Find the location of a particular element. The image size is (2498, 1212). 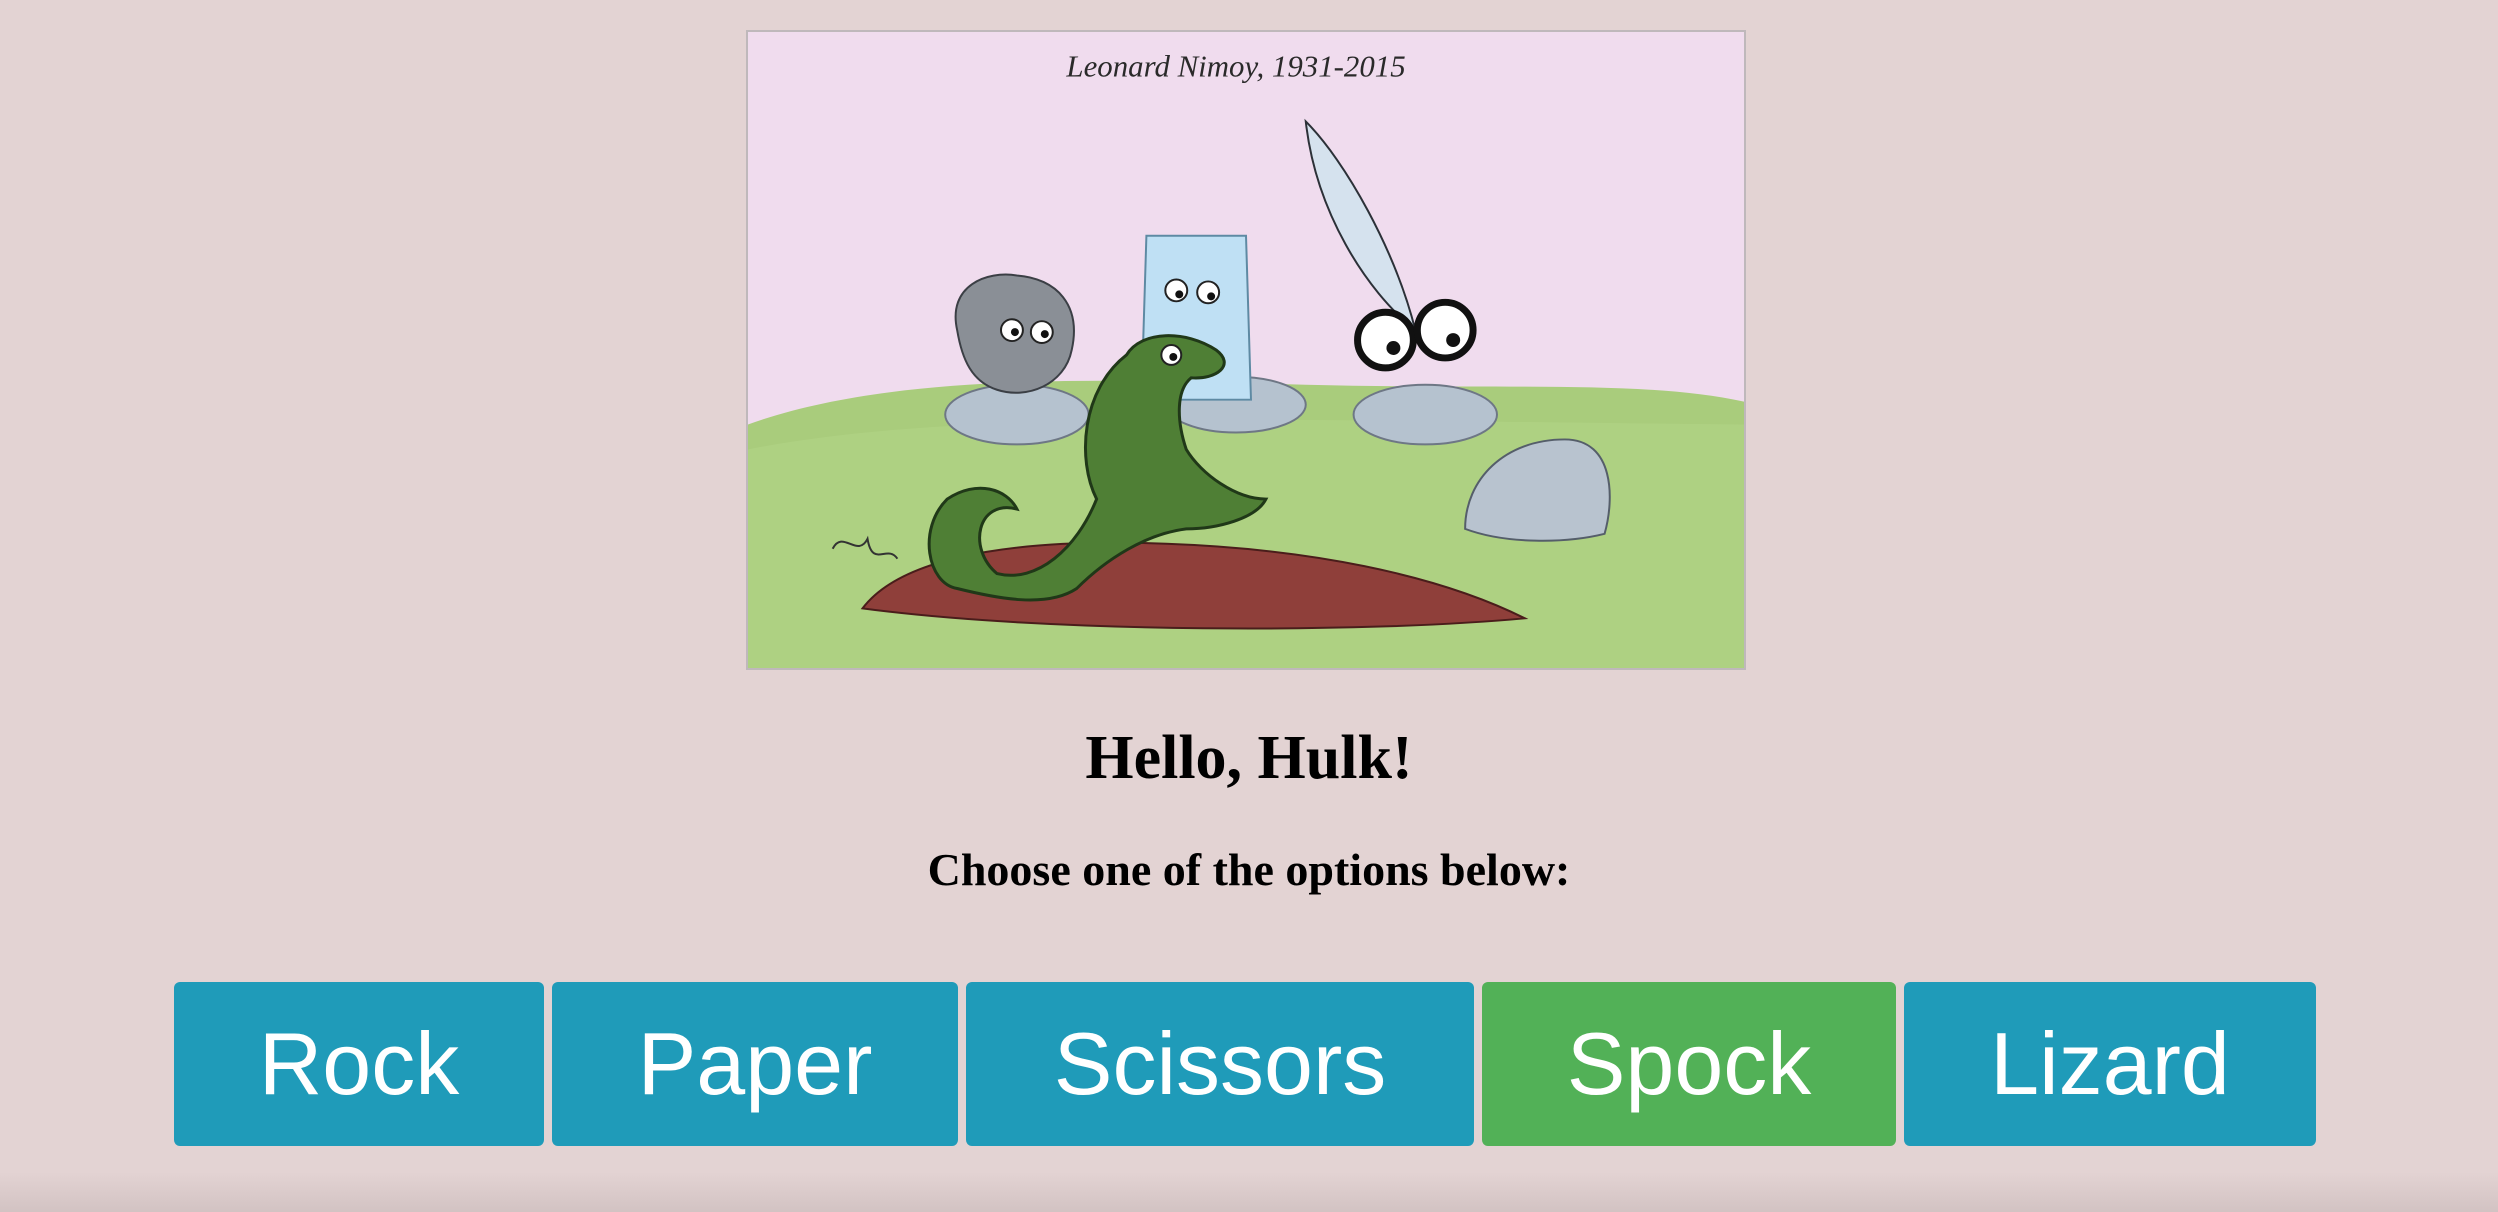

choose-prompt: Choose one of the options below: is located at coordinates (1249, 869).